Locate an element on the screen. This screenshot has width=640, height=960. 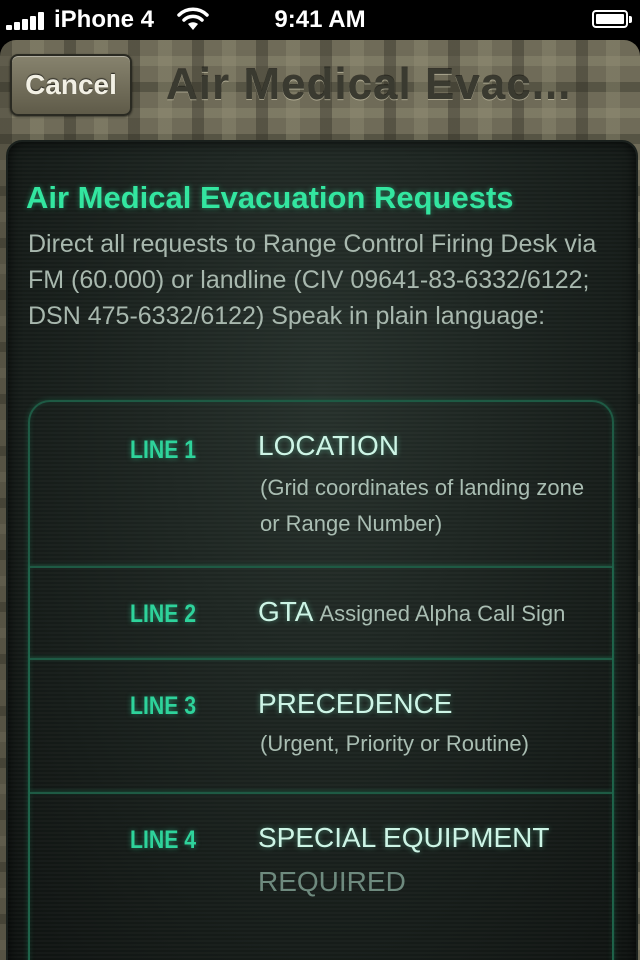
status-bar: iPhone 4 9:41 AM is located at coordinates (320, 20).